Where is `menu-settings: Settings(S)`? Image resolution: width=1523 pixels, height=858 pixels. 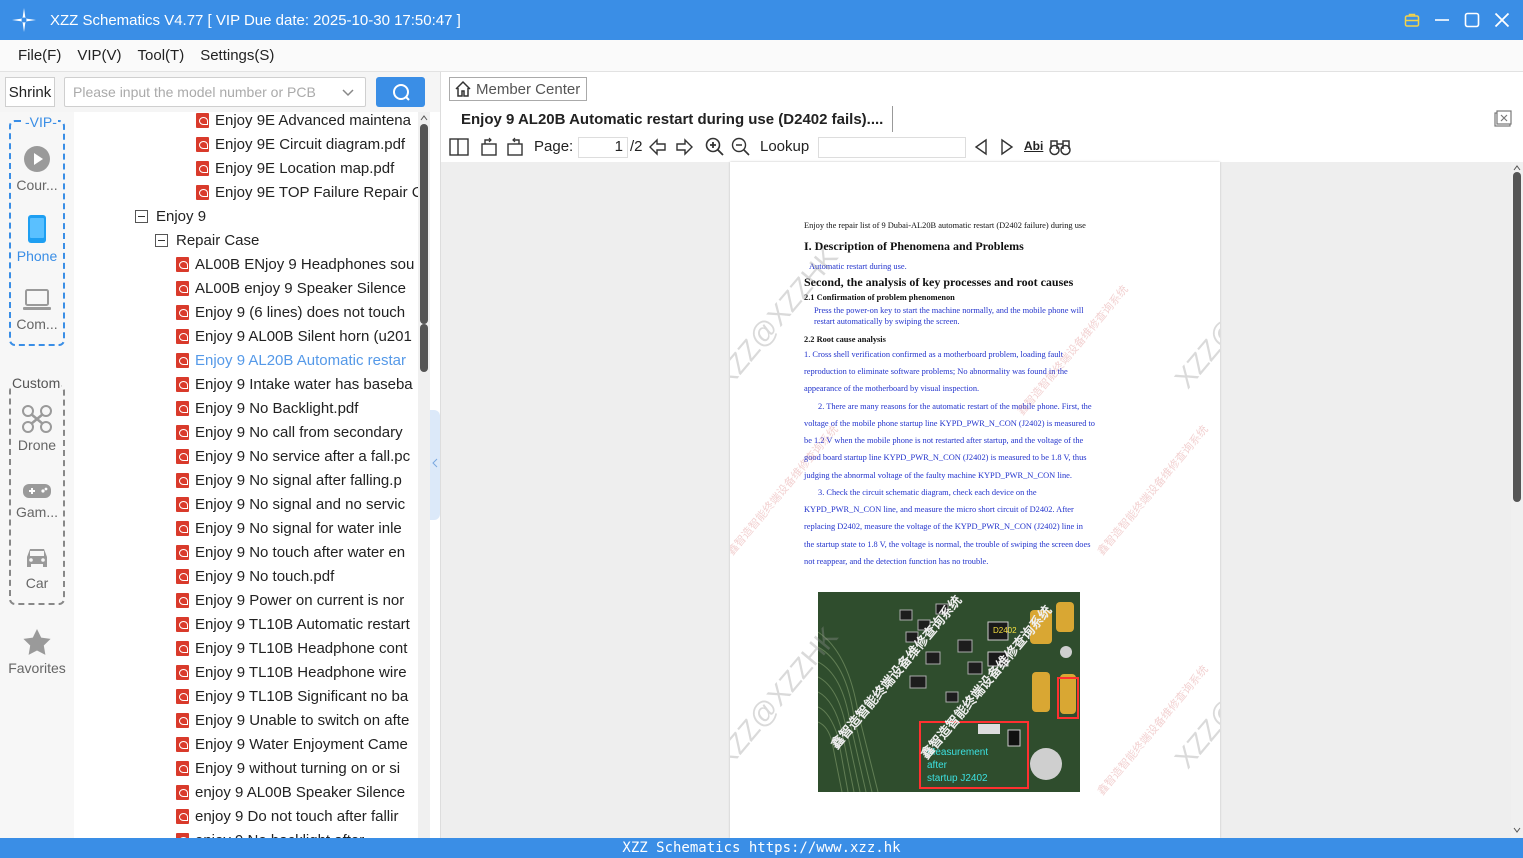
menu-settings: Settings(S) is located at coordinates (237, 55).